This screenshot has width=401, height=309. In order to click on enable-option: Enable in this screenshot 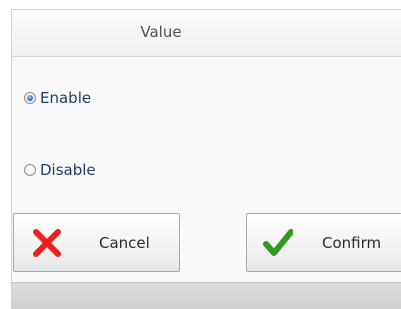, I will do `click(57, 98)`.